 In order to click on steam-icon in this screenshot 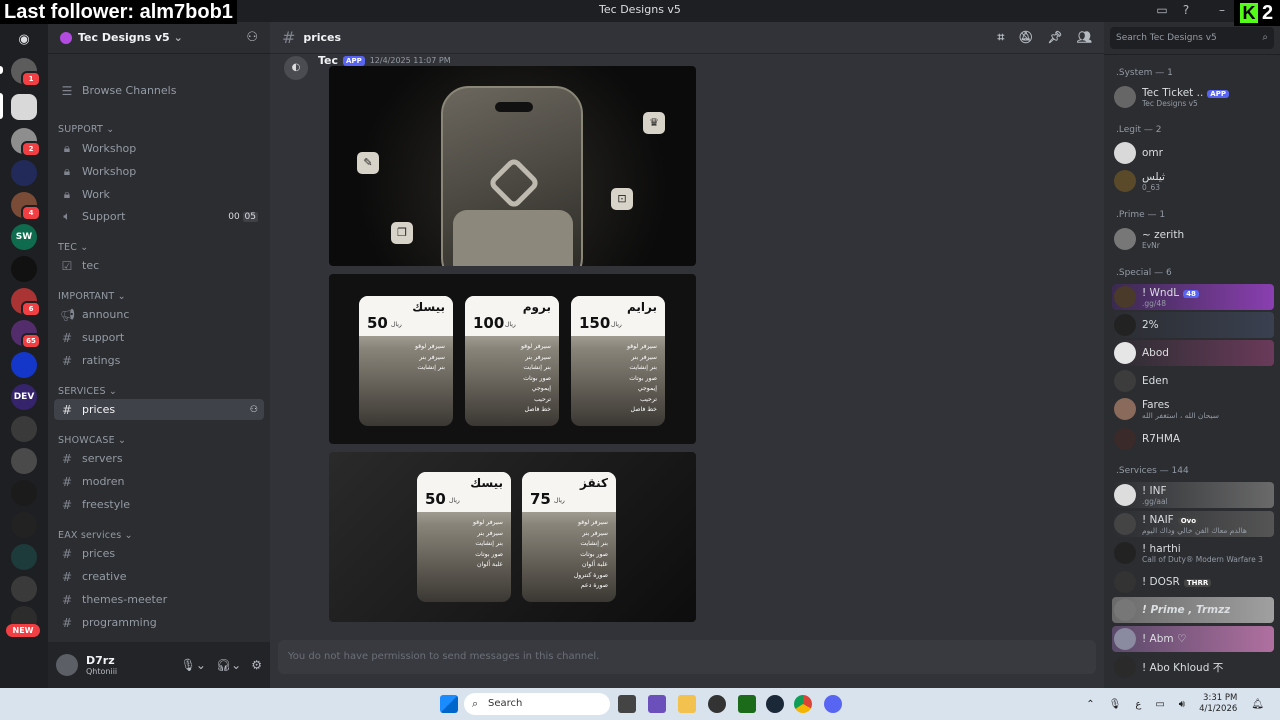, I will do `click(775, 704)`.